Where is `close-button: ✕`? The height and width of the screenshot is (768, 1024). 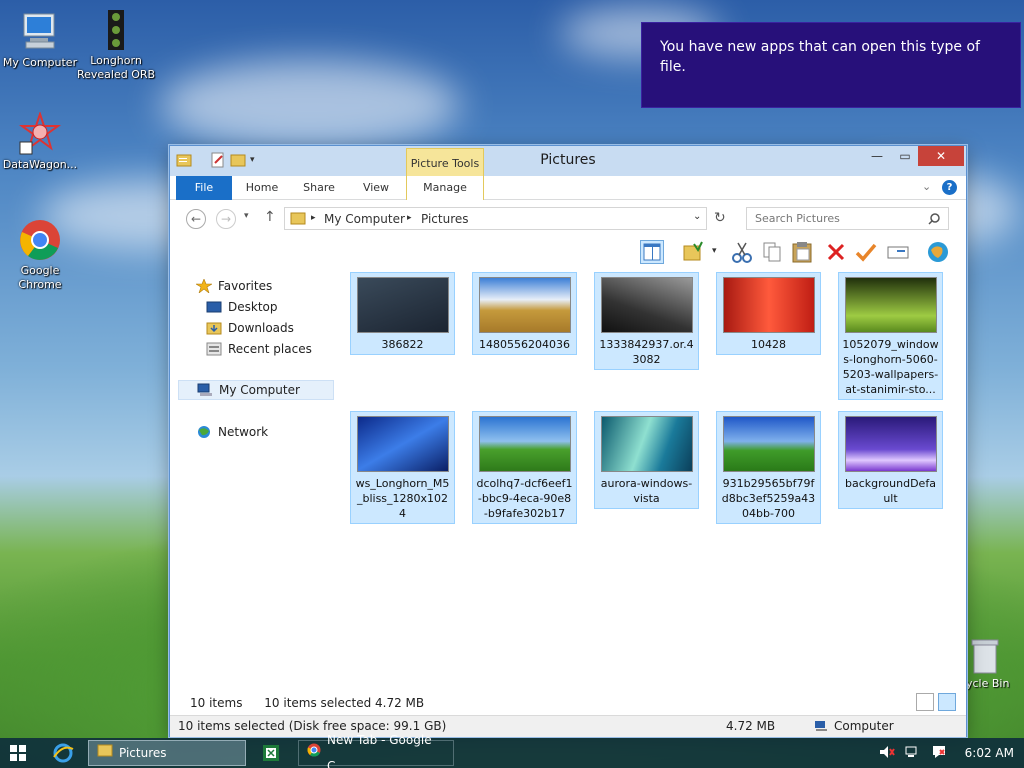 close-button: ✕ is located at coordinates (941, 156).